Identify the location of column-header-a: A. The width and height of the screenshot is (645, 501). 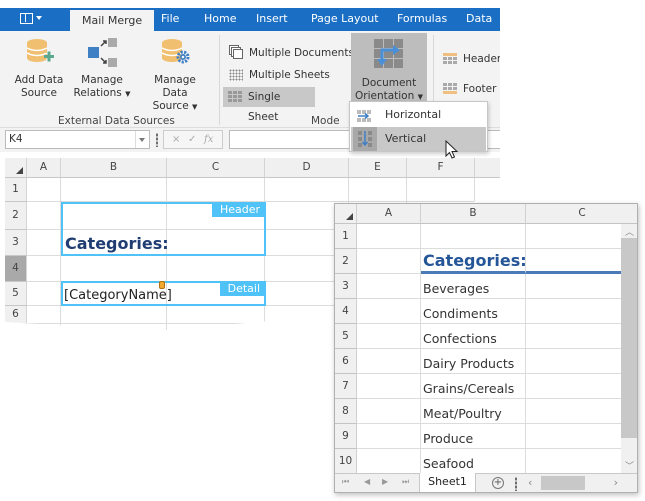
(44, 168).